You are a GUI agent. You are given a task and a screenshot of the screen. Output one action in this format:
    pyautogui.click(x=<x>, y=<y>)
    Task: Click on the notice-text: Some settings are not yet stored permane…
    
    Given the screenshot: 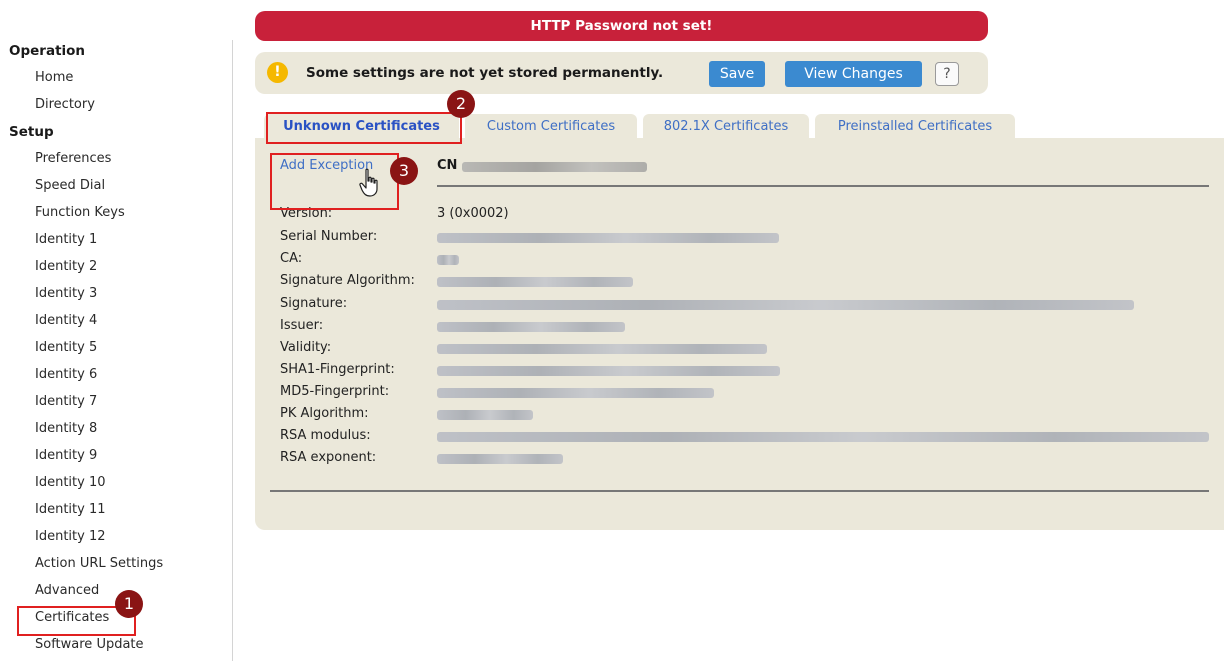 What is the action you would take?
    pyautogui.click(x=485, y=73)
    